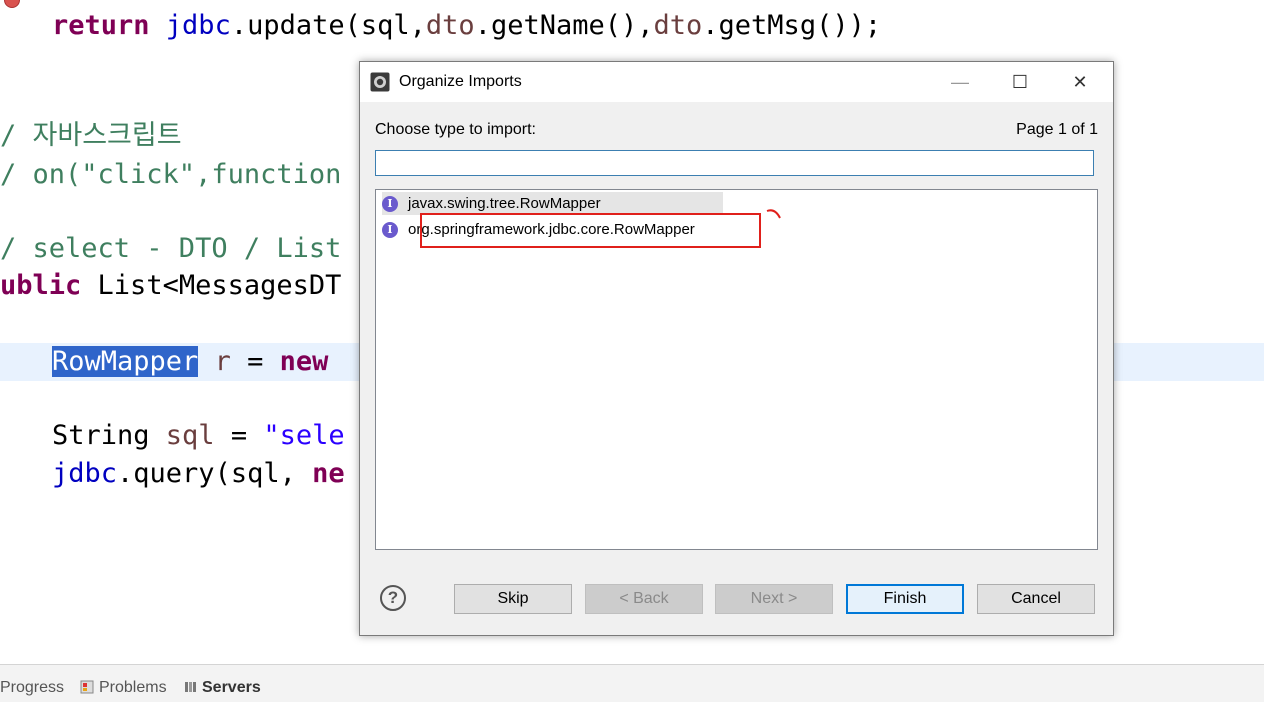  What do you see at coordinates (190, 435) in the screenshot?
I see `code-token: sql` at bounding box center [190, 435].